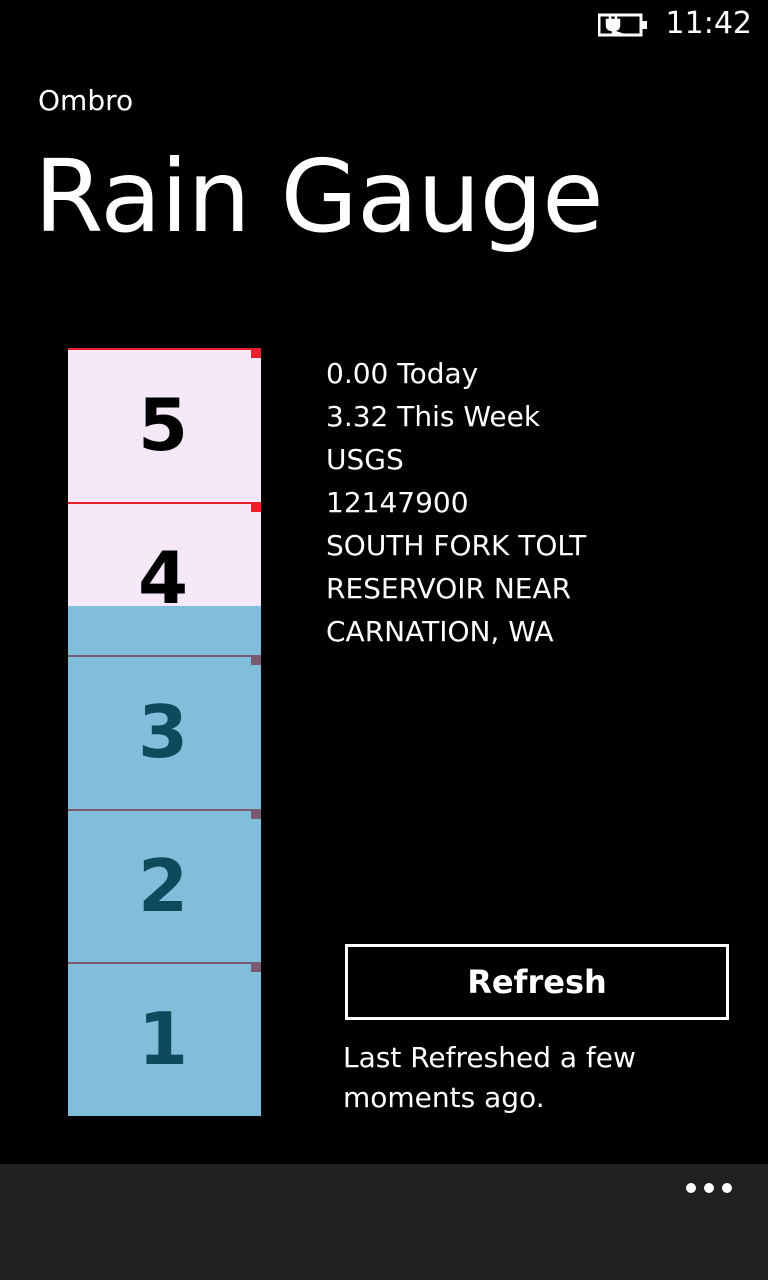 This screenshot has width=768, height=1280. Describe the element at coordinates (384, 24) in the screenshot. I see `status-bar: 11:42` at that location.